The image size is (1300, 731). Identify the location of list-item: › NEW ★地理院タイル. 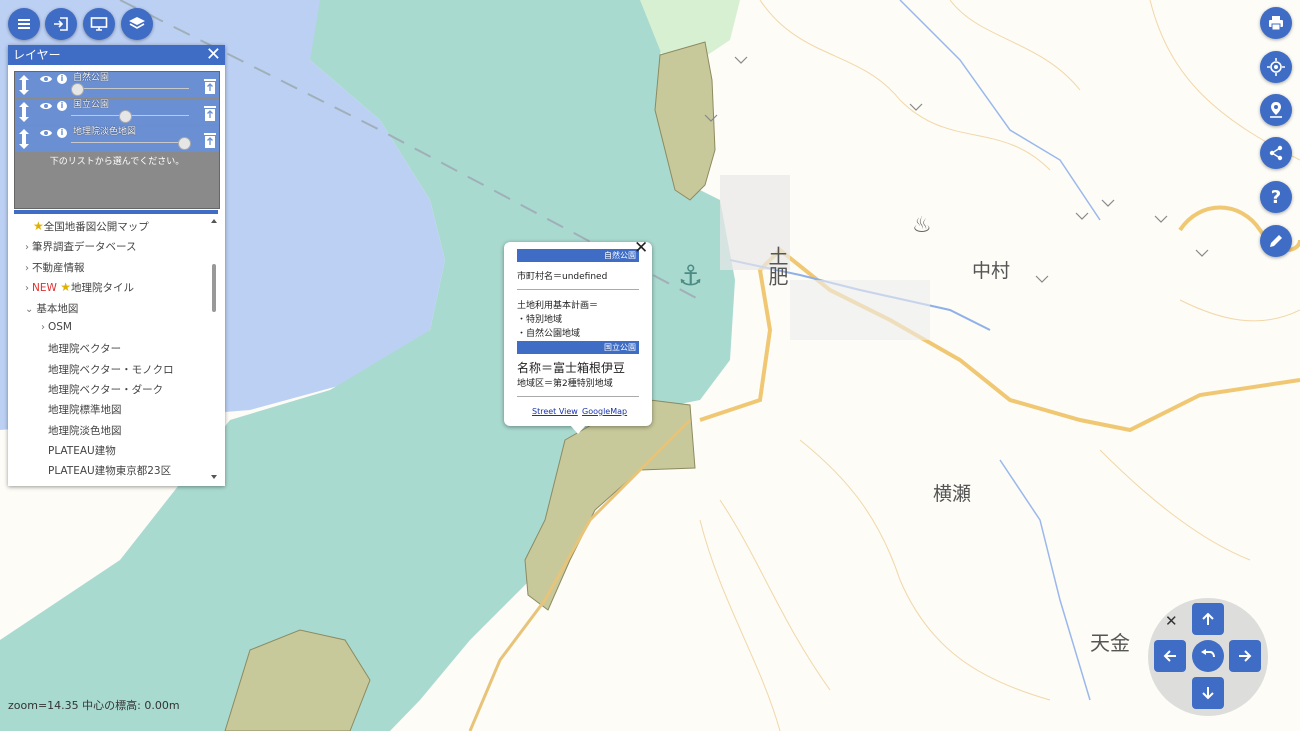
(79, 287).